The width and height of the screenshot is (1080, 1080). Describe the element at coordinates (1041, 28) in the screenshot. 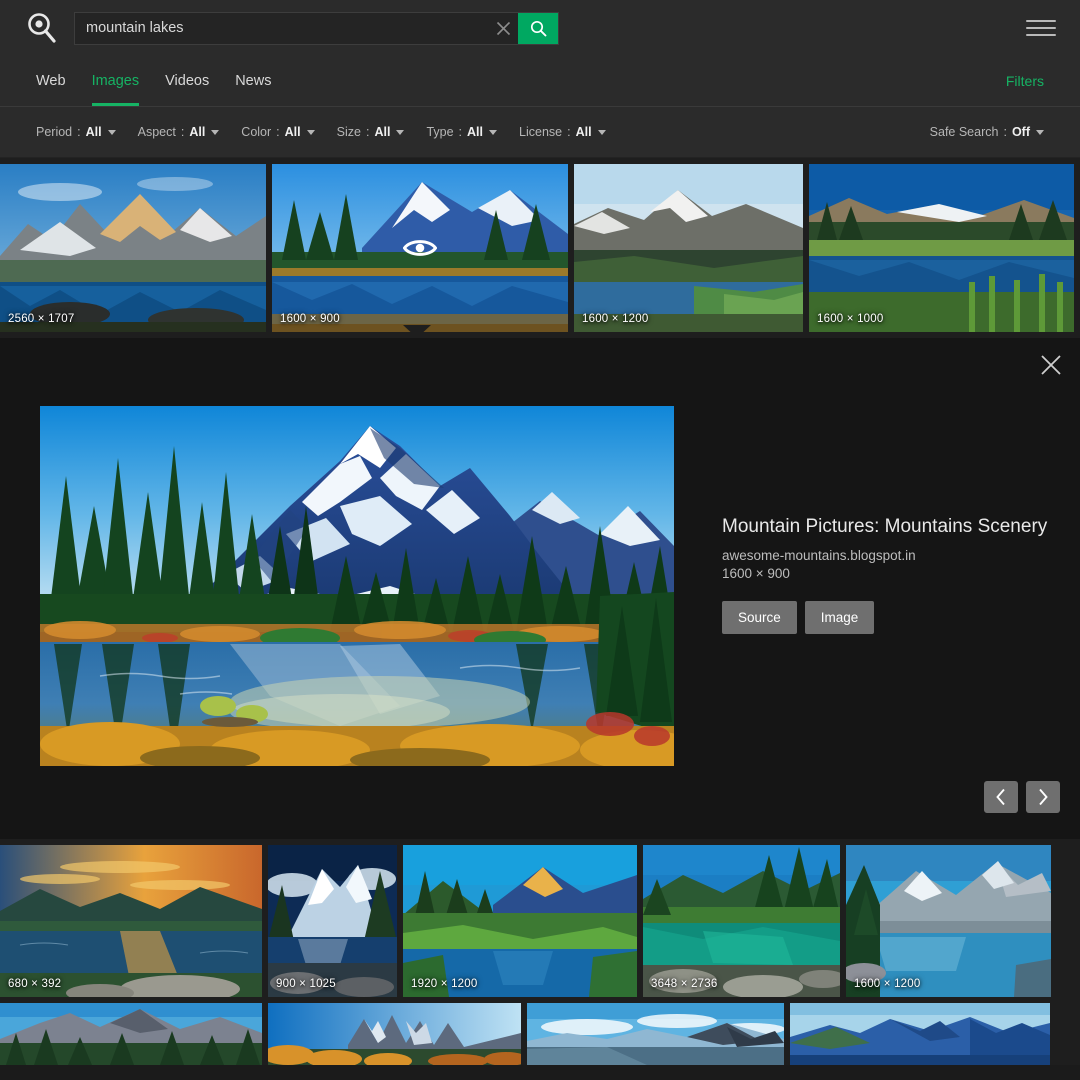

I see `hamburger-menu-icon` at that location.